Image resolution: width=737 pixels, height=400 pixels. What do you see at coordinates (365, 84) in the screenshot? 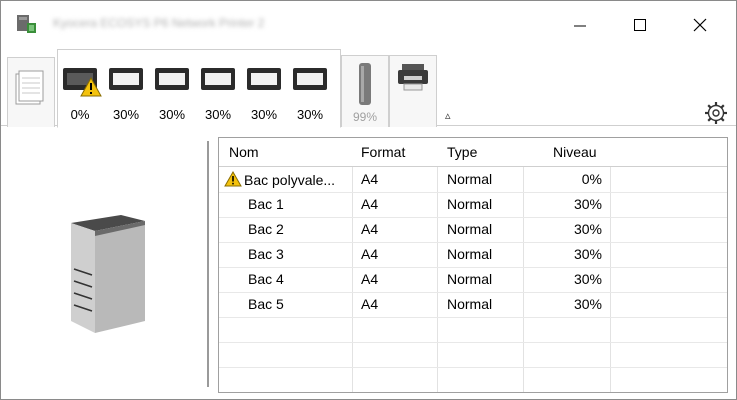
I see `toner-cartridge-icon` at bounding box center [365, 84].